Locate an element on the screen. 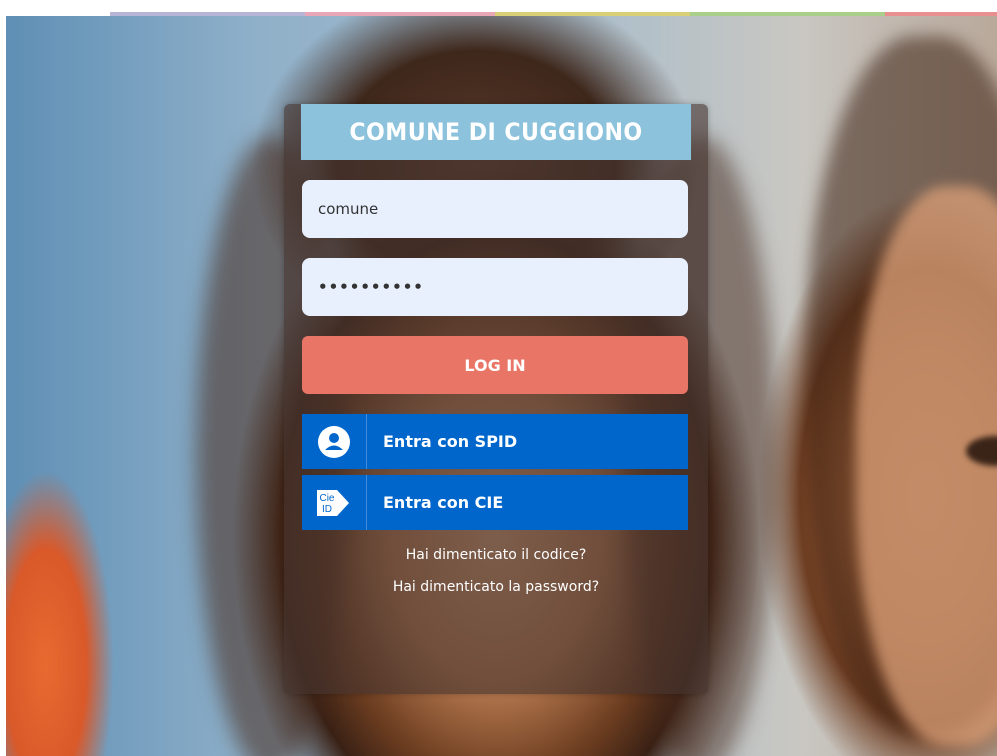 This screenshot has width=997, height=756. cie-label: Entra con CIE is located at coordinates (443, 502).